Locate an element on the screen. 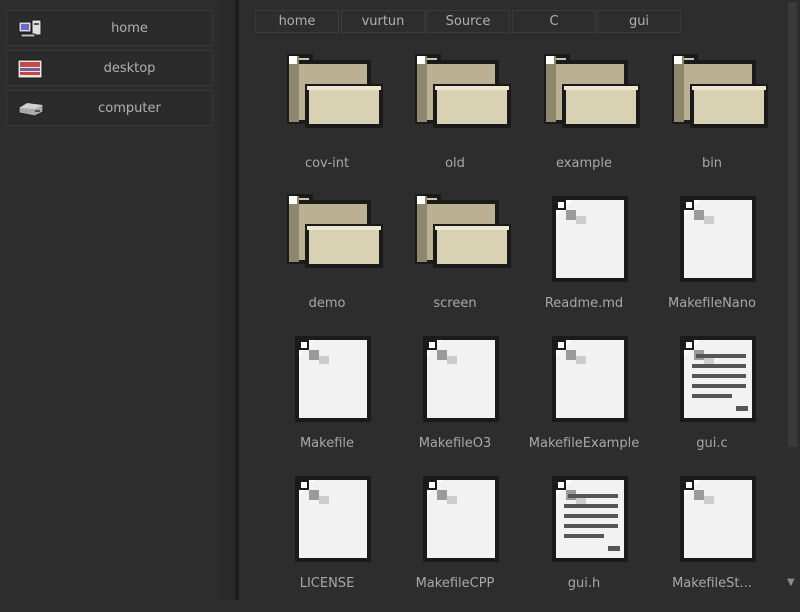 This screenshot has height=612, width=800. file-item-gui-h: gui.h is located at coordinates (584, 542).